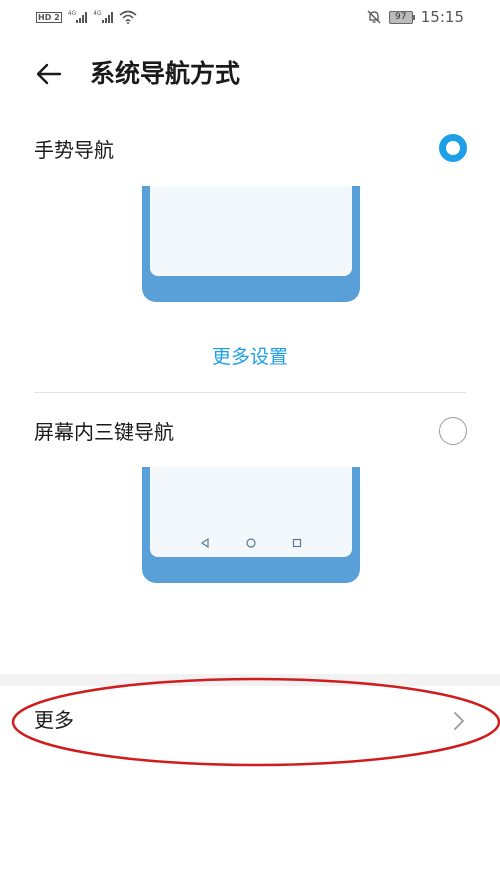 This screenshot has width=500, height=888. What do you see at coordinates (250, 392) in the screenshot?
I see `divider` at bounding box center [250, 392].